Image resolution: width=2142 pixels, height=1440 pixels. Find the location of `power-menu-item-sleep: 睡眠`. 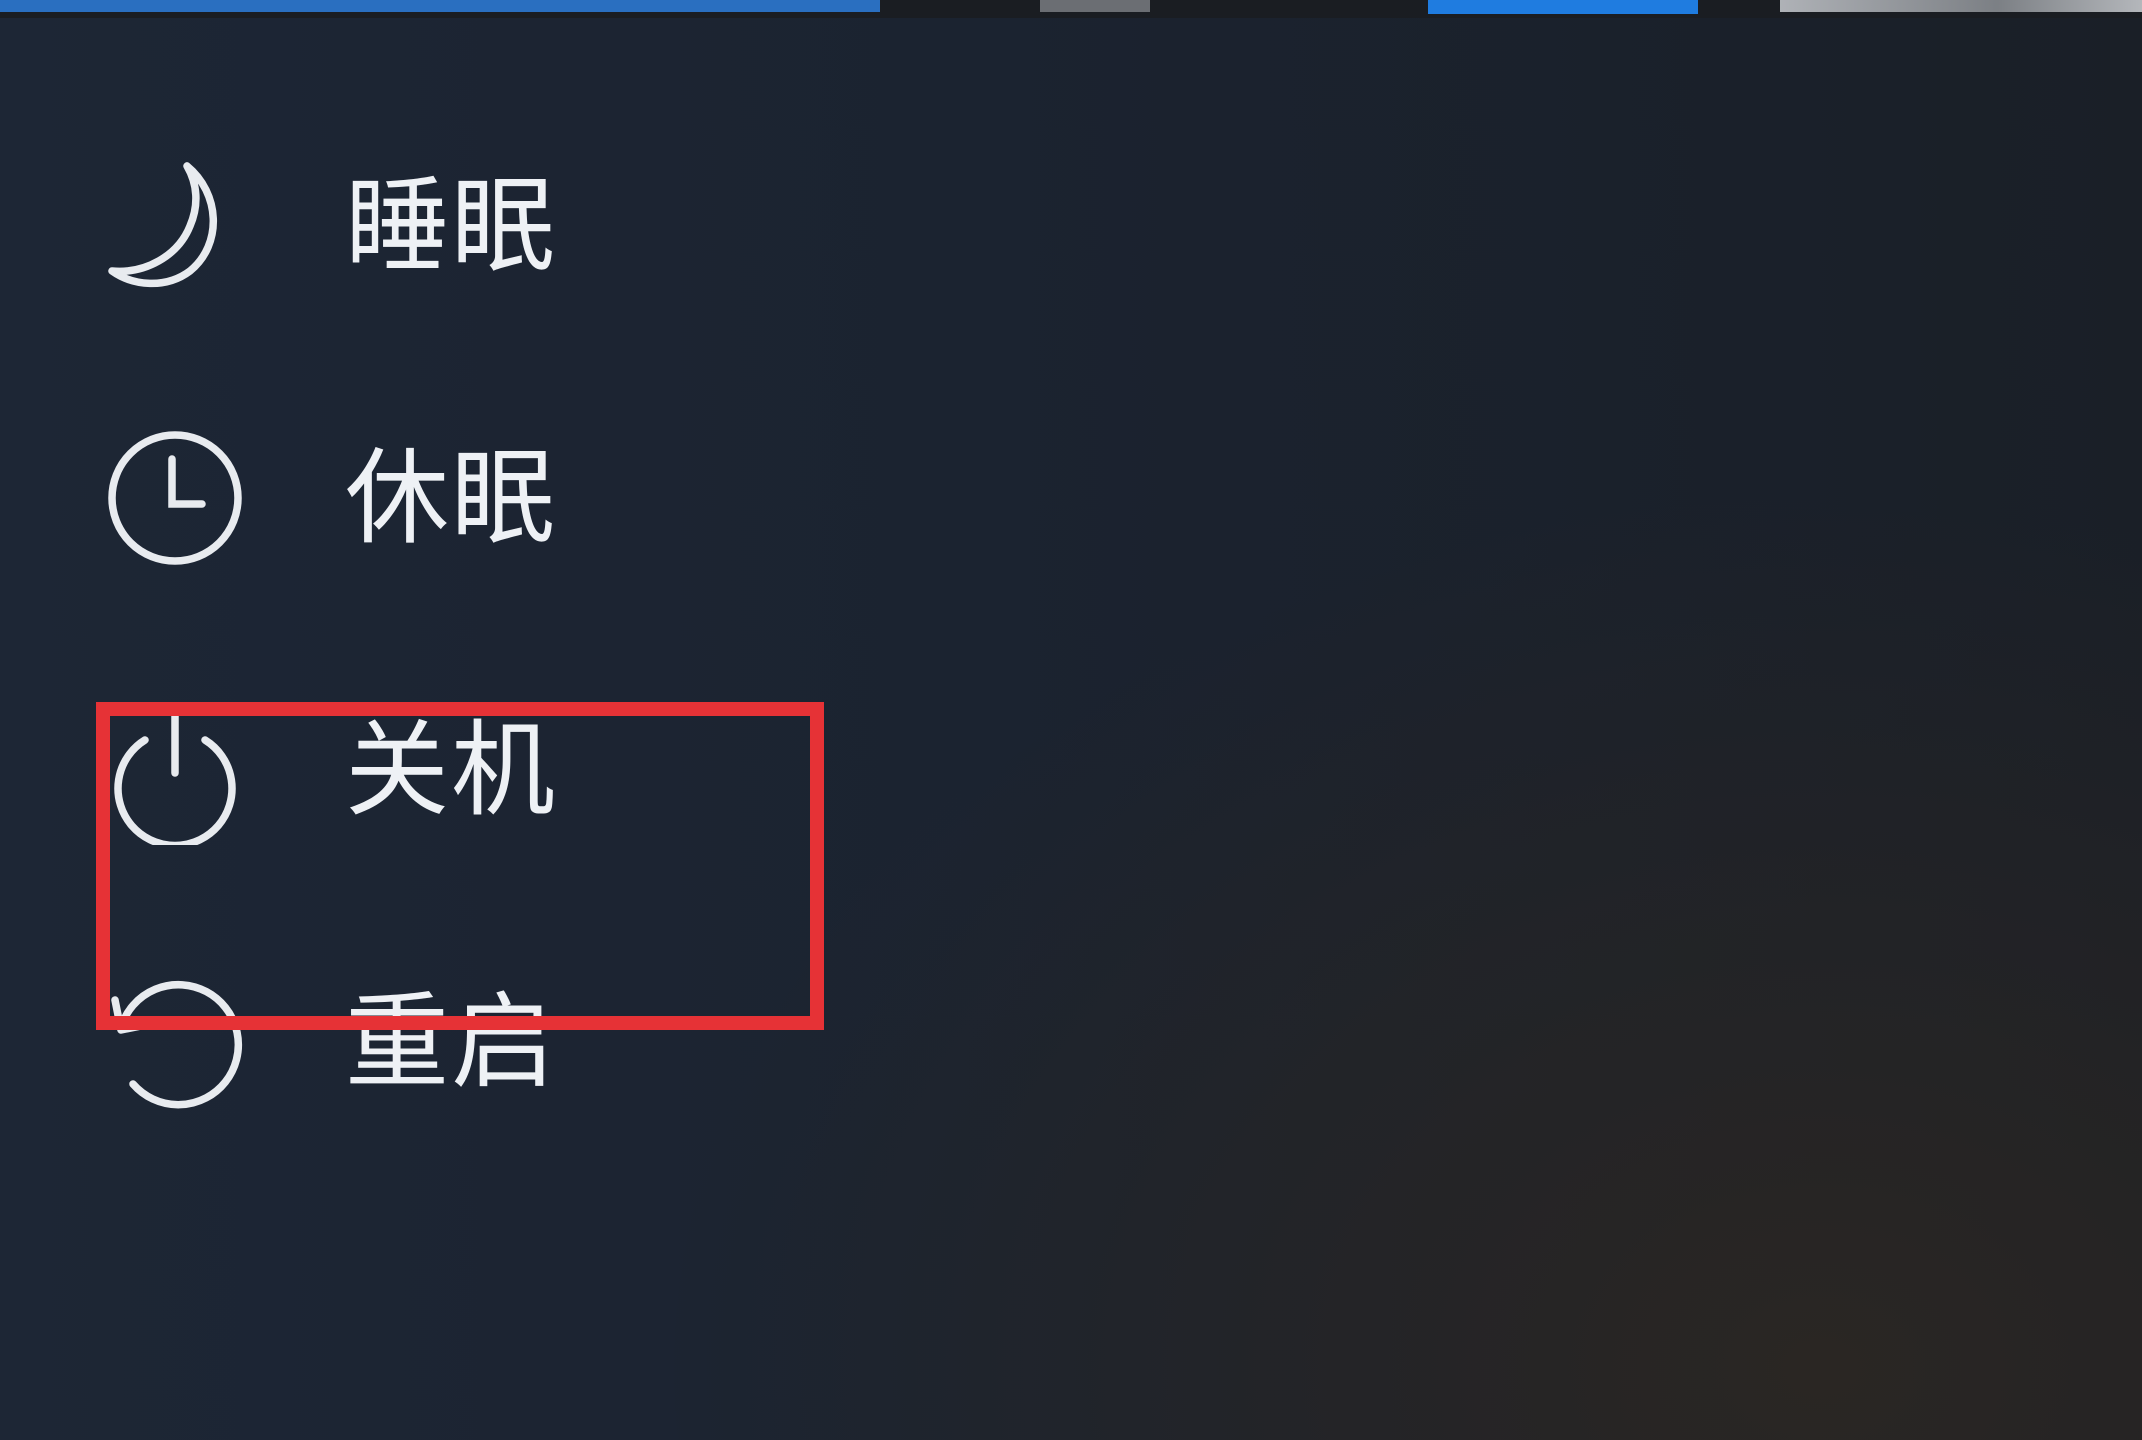

power-menu-item-sleep: 睡眠 is located at coordinates (450, 226).